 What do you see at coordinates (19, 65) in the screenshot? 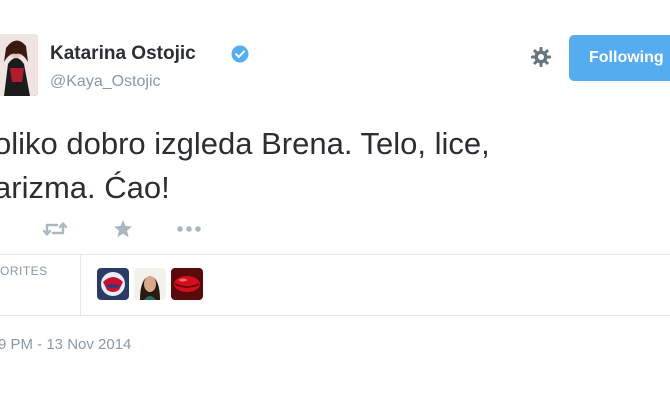
I see `profile-avatar` at bounding box center [19, 65].